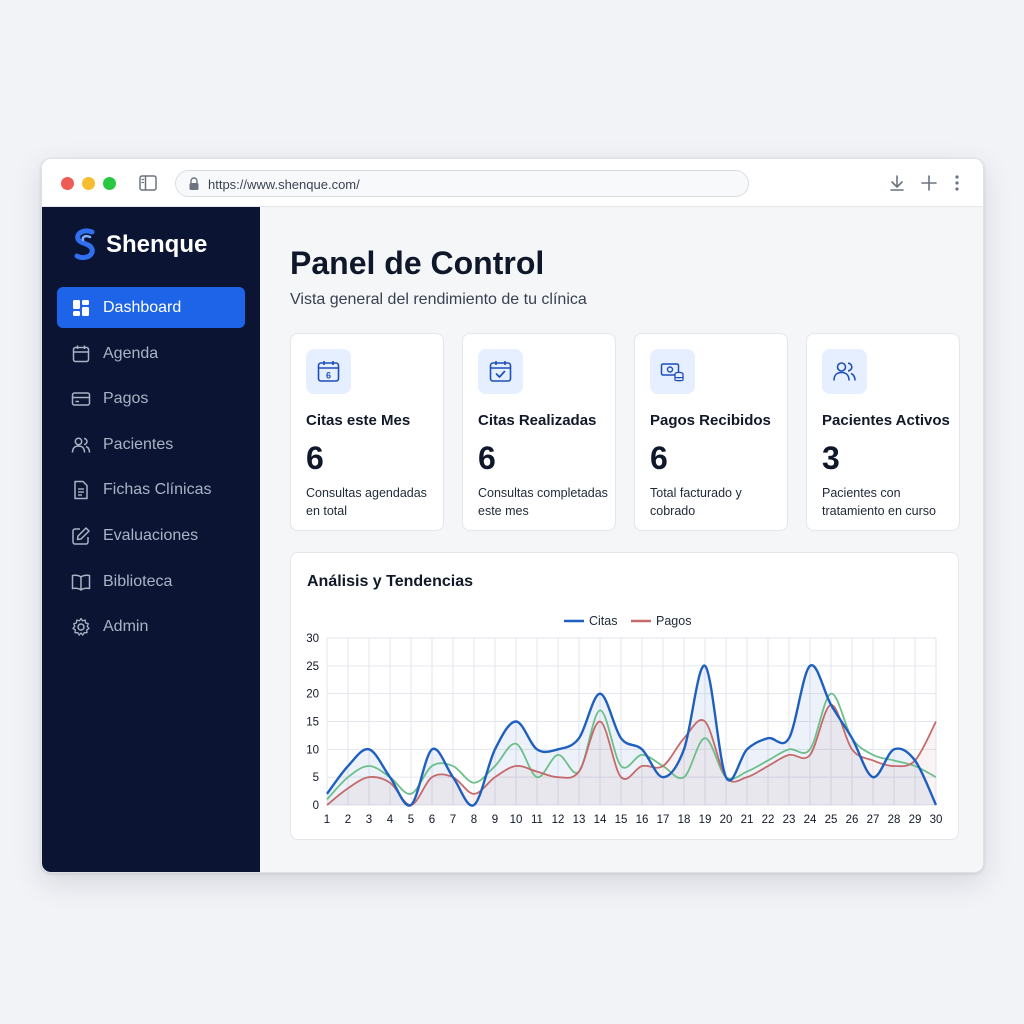 The width and height of the screenshot is (1024, 1024). I want to click on sidebar-item-evaluaciones: Evaluaciones, so click(151, 535).